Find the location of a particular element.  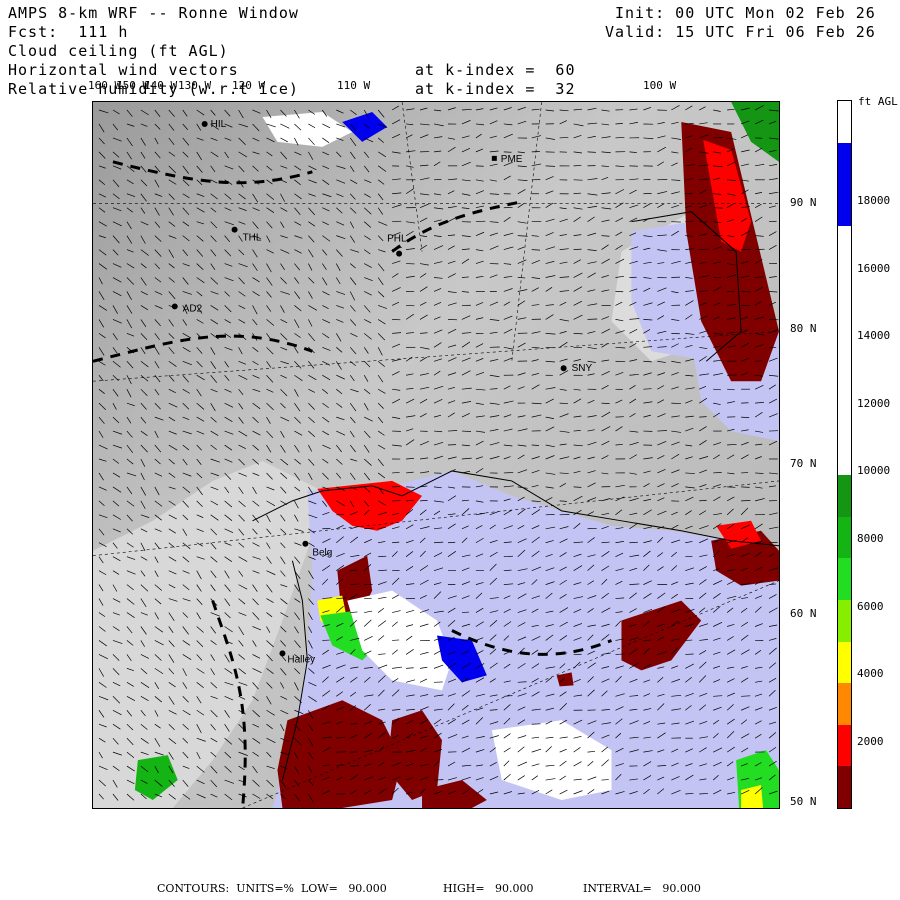

station-marker-belg is located at coordinates (305, 543).